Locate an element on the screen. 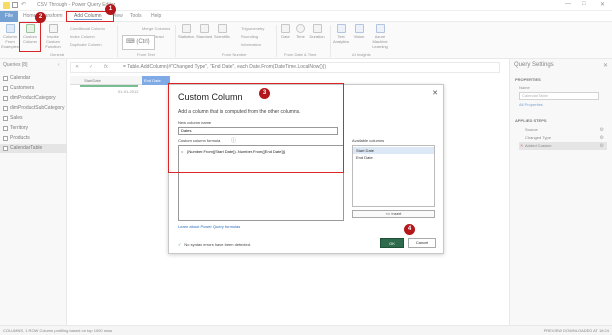  learn-formulas-link: Learn about Power Query formulas is located at coordinates (209, 226).